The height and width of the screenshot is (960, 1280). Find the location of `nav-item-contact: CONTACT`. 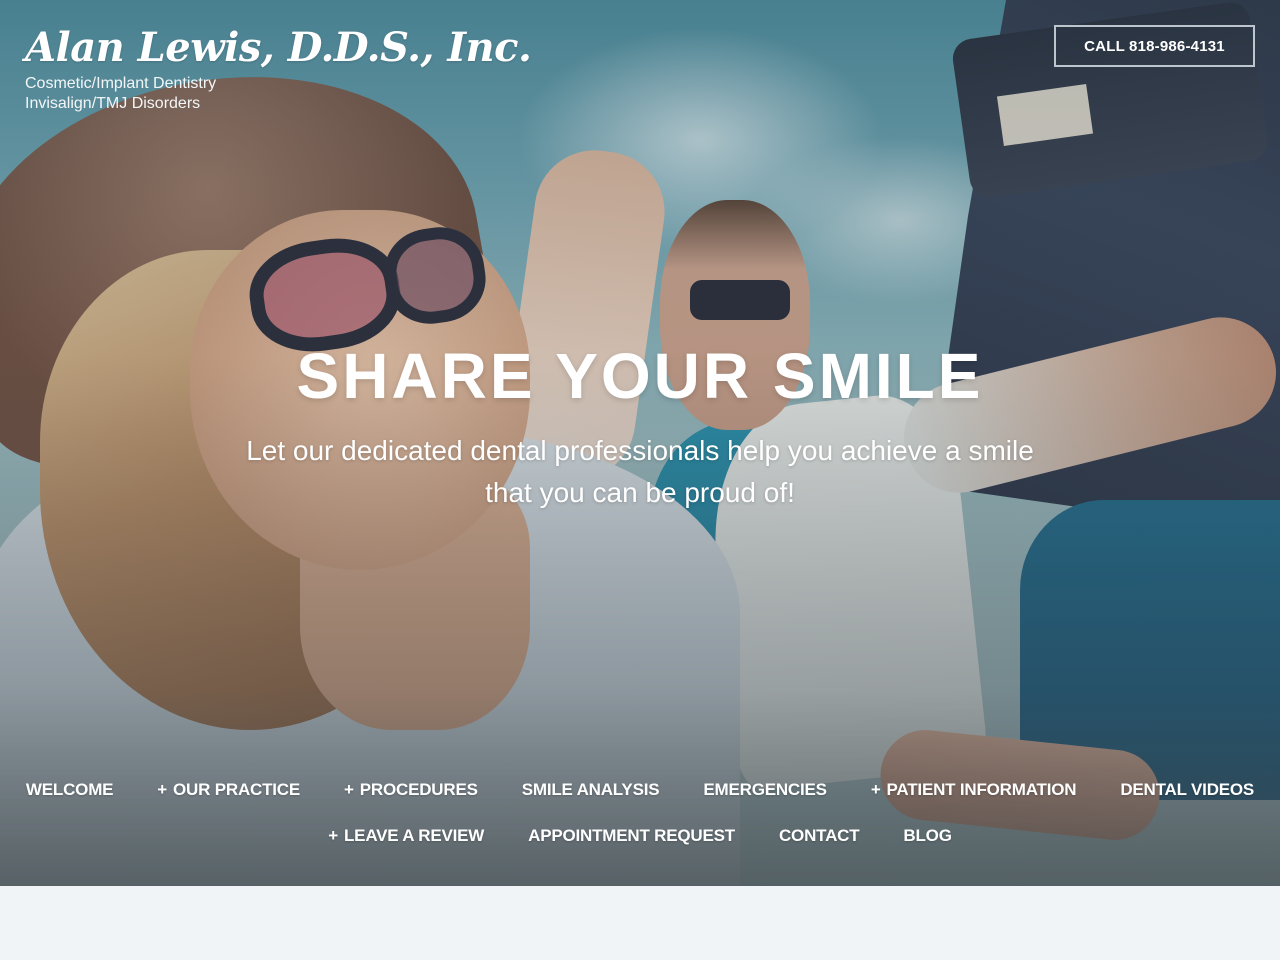

nav-item-contact: CONTACT is located at coordinates (819, 836).